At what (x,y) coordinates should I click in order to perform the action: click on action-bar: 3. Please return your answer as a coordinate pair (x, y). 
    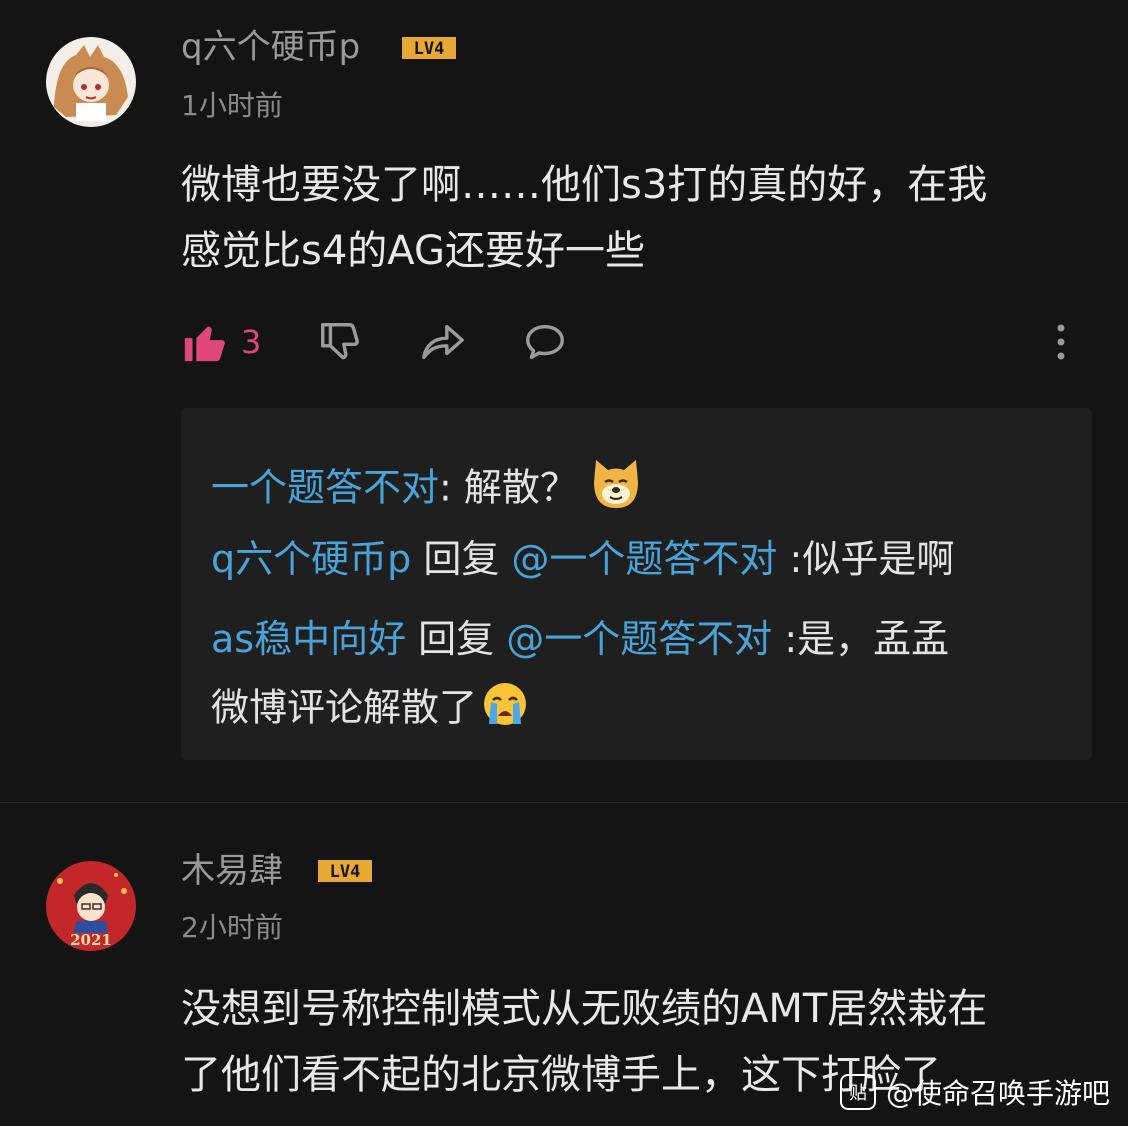
    Looking at the image, I should click on (631, 342).